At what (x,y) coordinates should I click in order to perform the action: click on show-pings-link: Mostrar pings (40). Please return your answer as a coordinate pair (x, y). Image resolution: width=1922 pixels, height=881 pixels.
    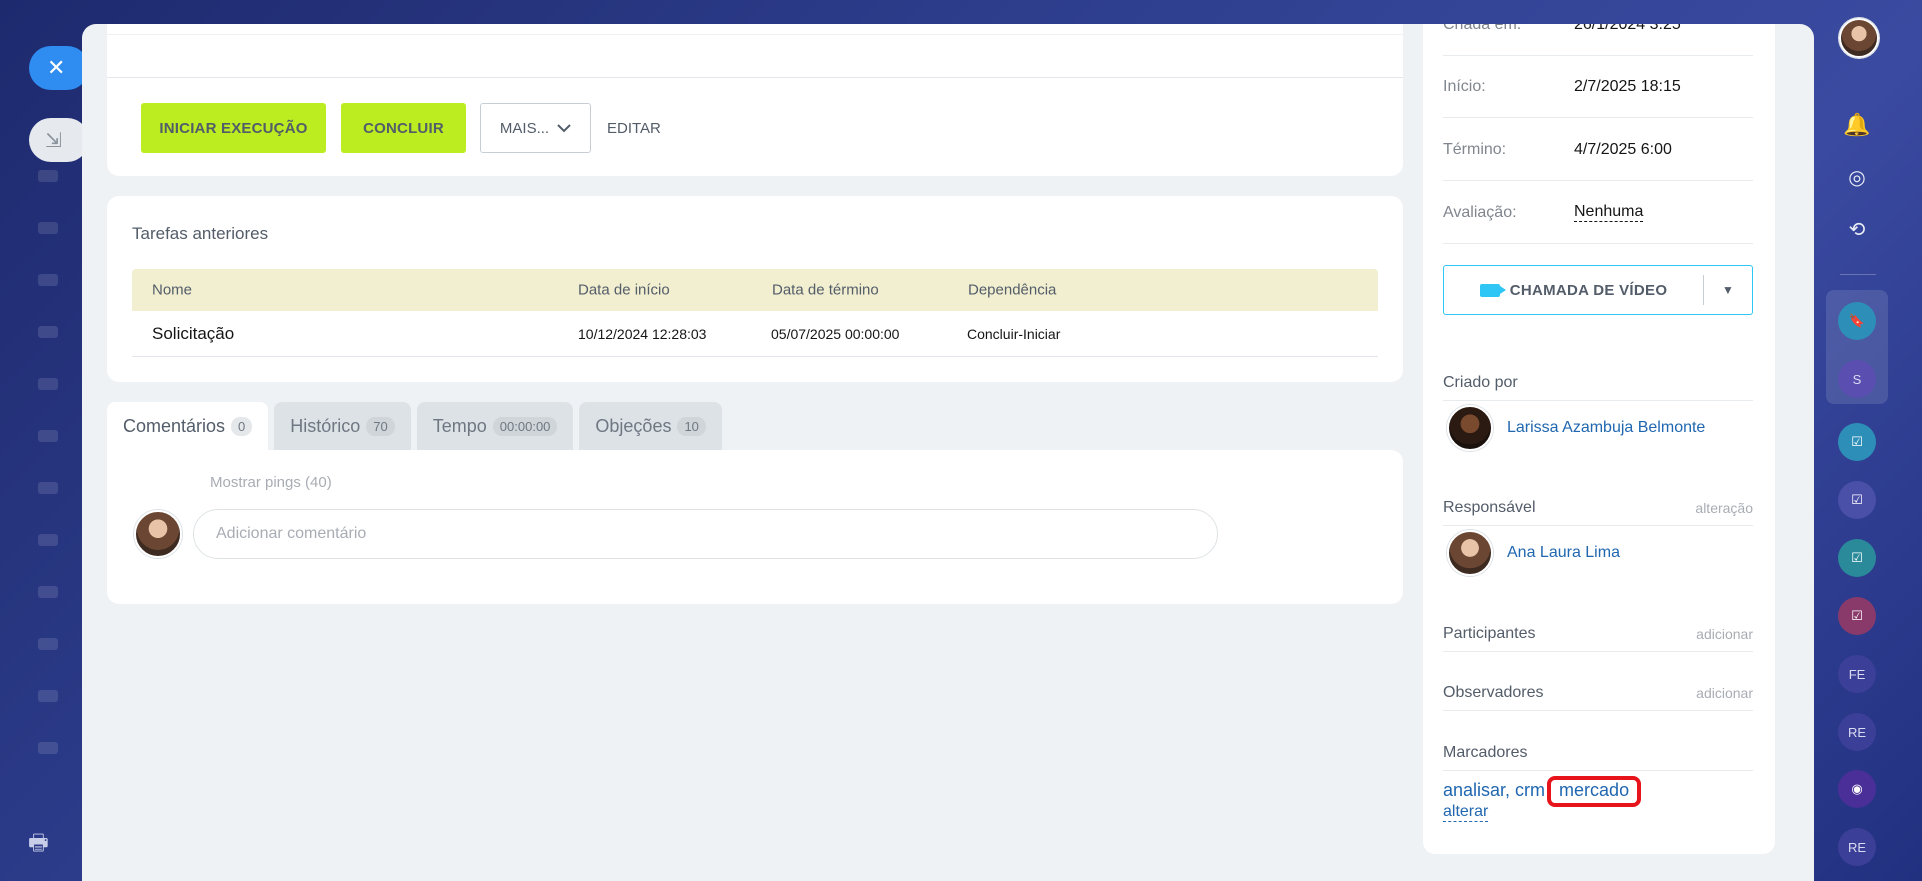
    Looking at the image, I should click on (271, 482).